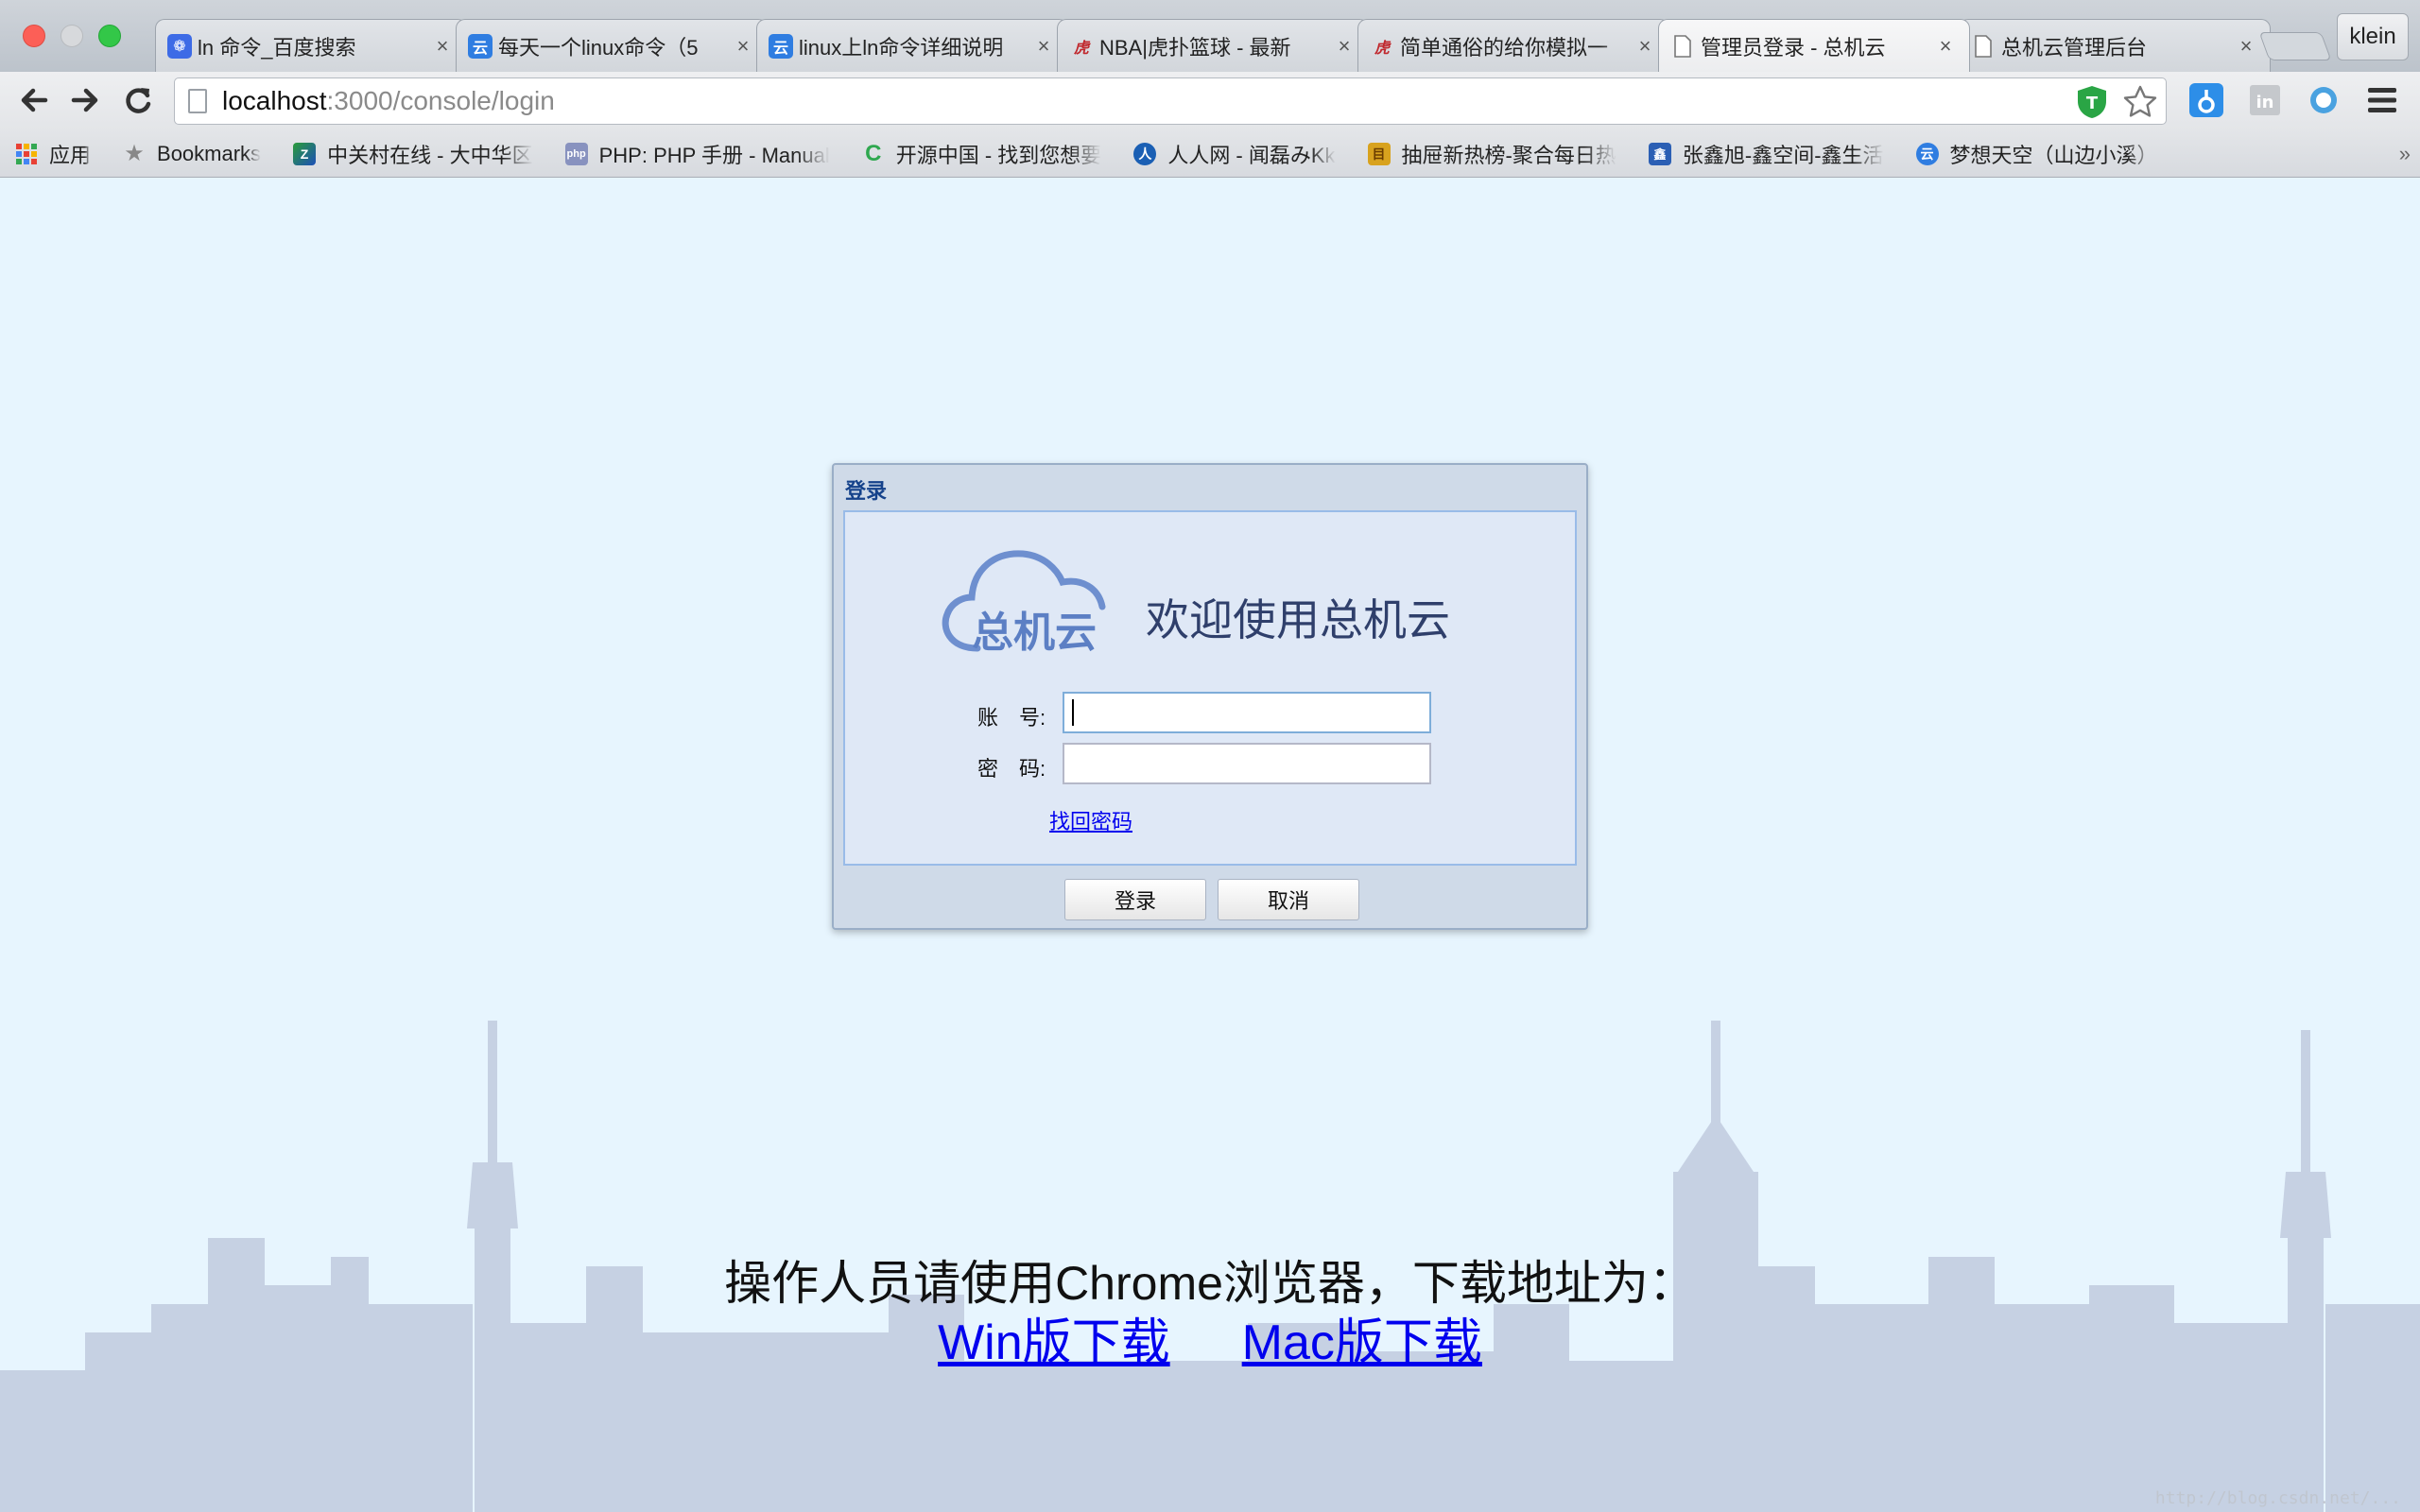  I want to click on bookmark-label: Bookmarks, so click(209, 153).